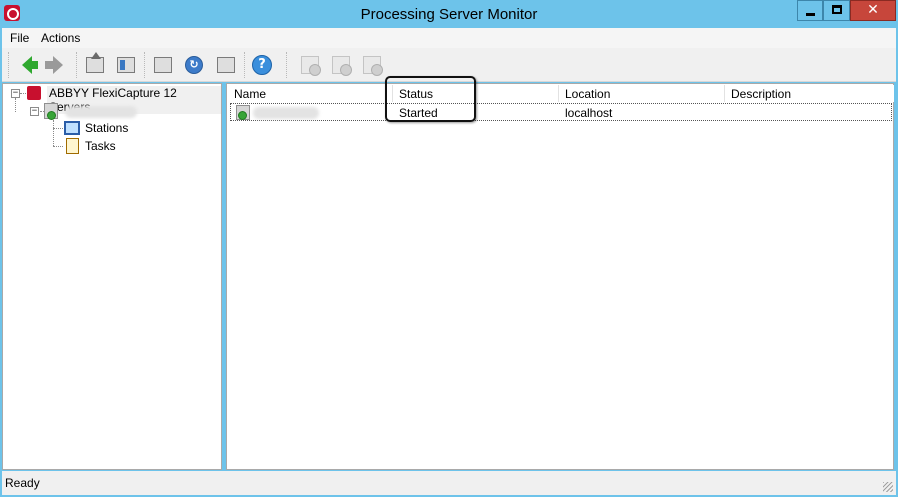  I want to click on forward-arrow-icon, so click(54, 65).